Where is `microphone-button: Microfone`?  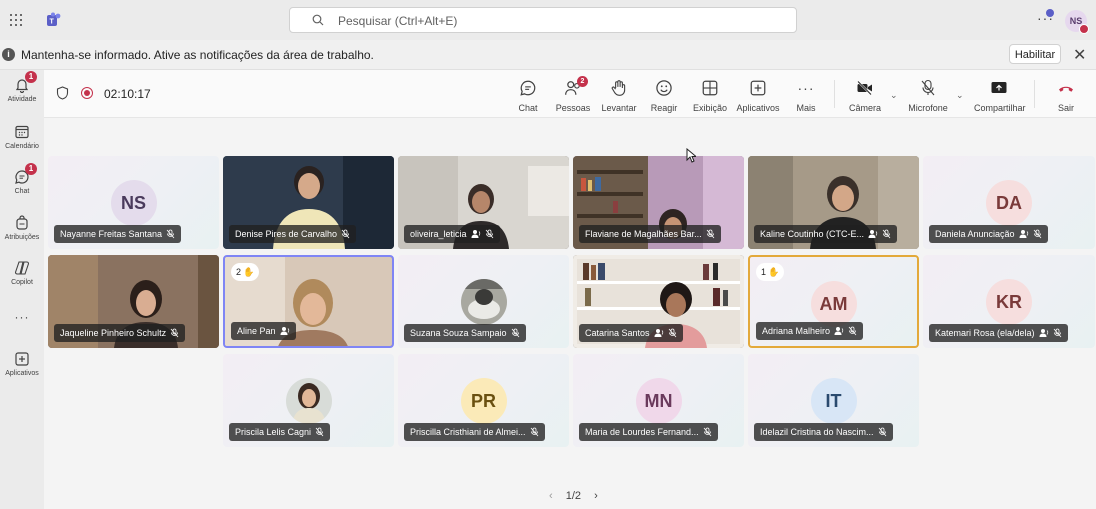 microphone-button: Microfone is located at coordinates (928, 95).